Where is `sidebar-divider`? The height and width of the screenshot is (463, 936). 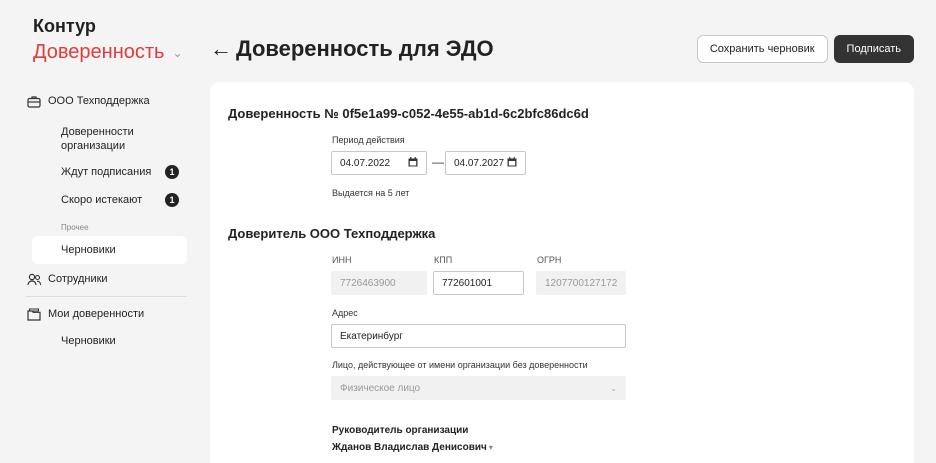
sidebar-divider is located at coordinates (106, 296).